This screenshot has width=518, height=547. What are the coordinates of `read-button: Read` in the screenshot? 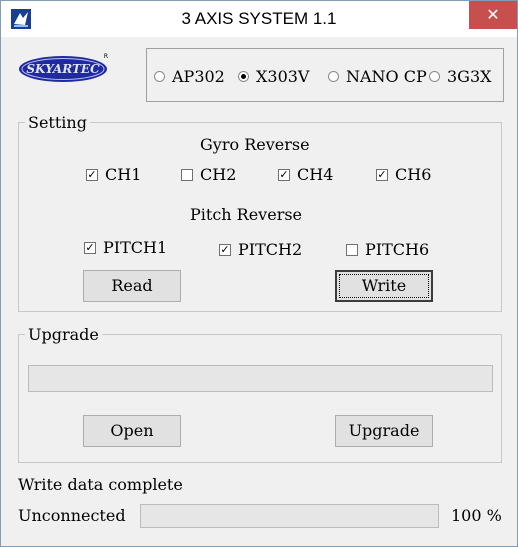 It's located at (132, 286).